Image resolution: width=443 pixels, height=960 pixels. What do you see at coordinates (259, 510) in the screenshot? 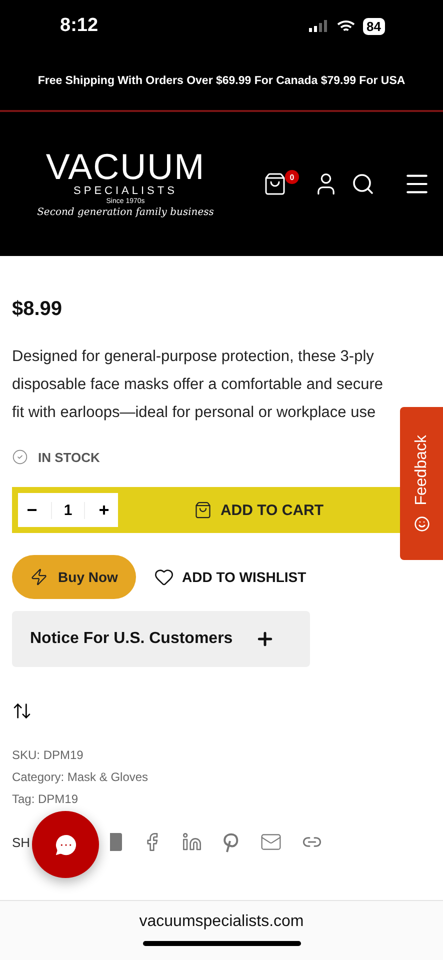
I see `add-to-cart-button: ADD TO CART` at bounding box center [259, 510].